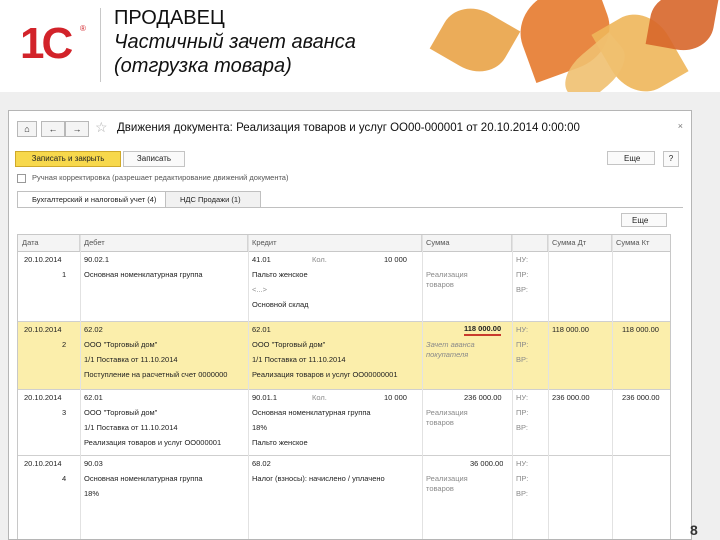 Image resolution: width=720 pixels, height=540 pixels. Describe the element at coordinates (169, 18) in the screenshot. I see `slide-title-line1: ПРОДАВЕЦ` at that location.